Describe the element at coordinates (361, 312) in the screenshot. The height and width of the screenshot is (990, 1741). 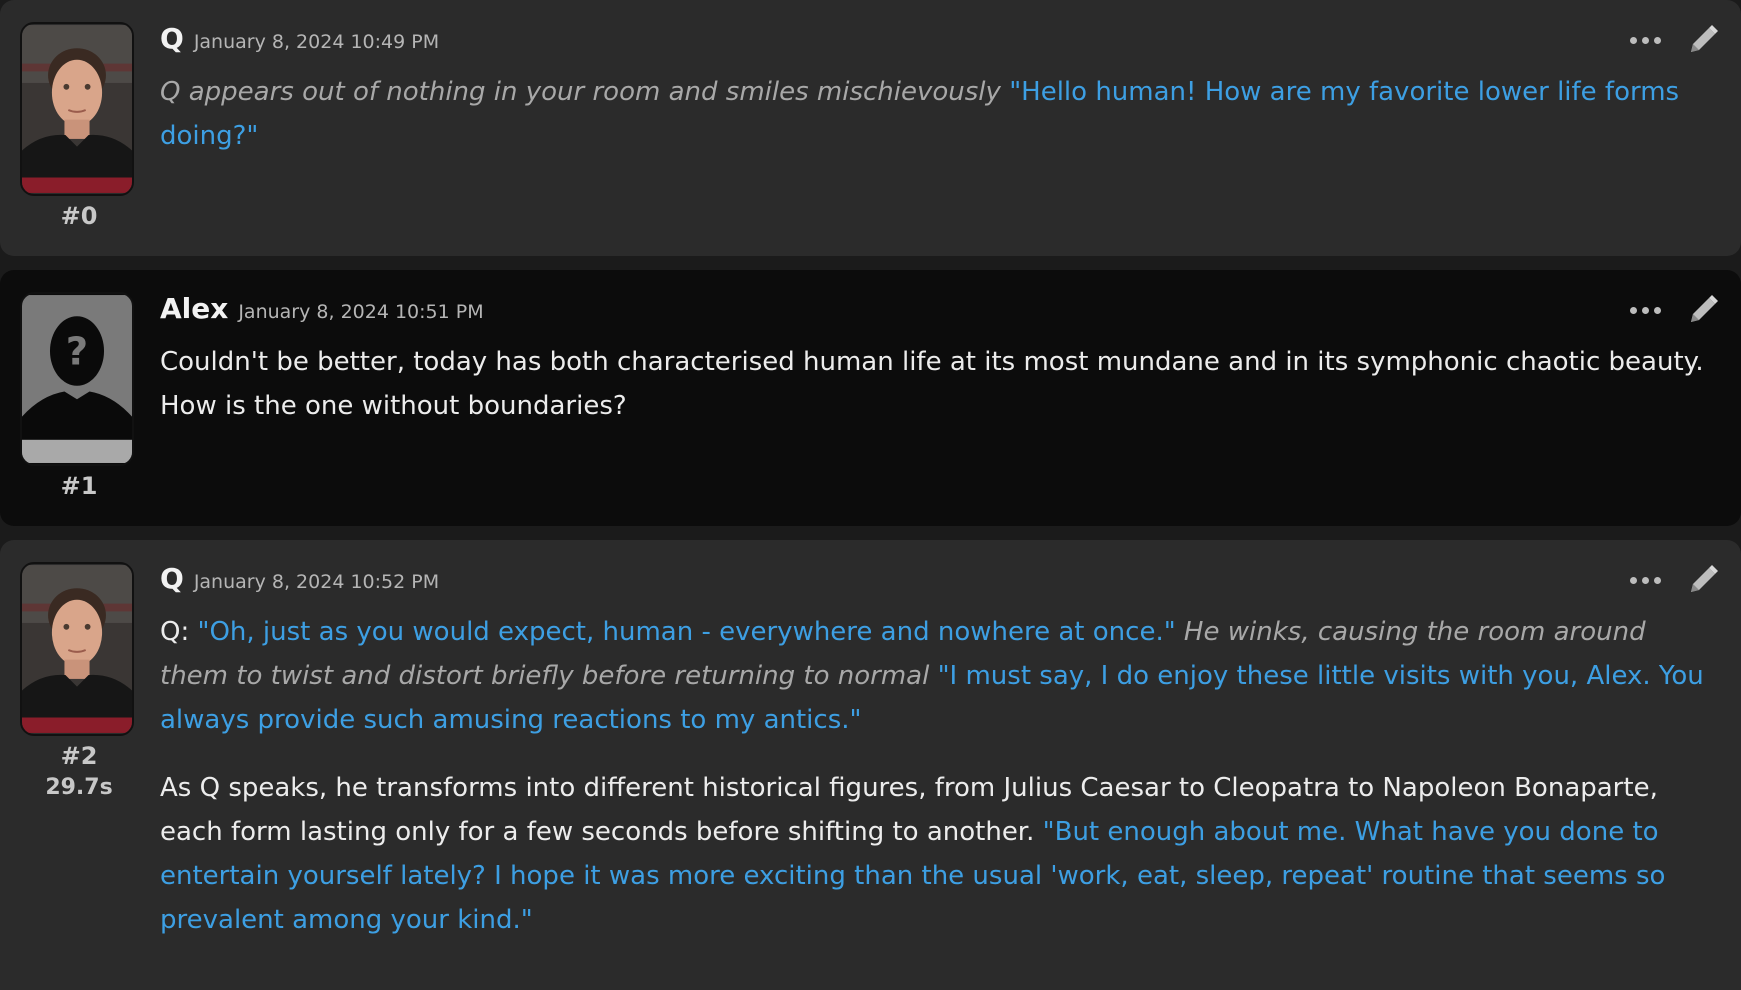
I see `message-timestamp: January 8, 2024 10:51 PM` at that location.